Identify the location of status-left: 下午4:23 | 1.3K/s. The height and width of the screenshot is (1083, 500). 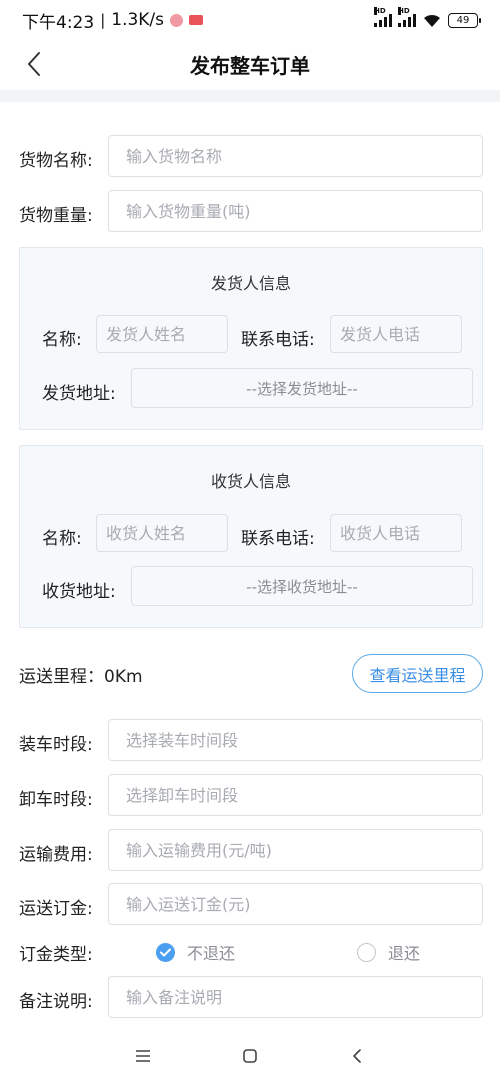
(113, 20).